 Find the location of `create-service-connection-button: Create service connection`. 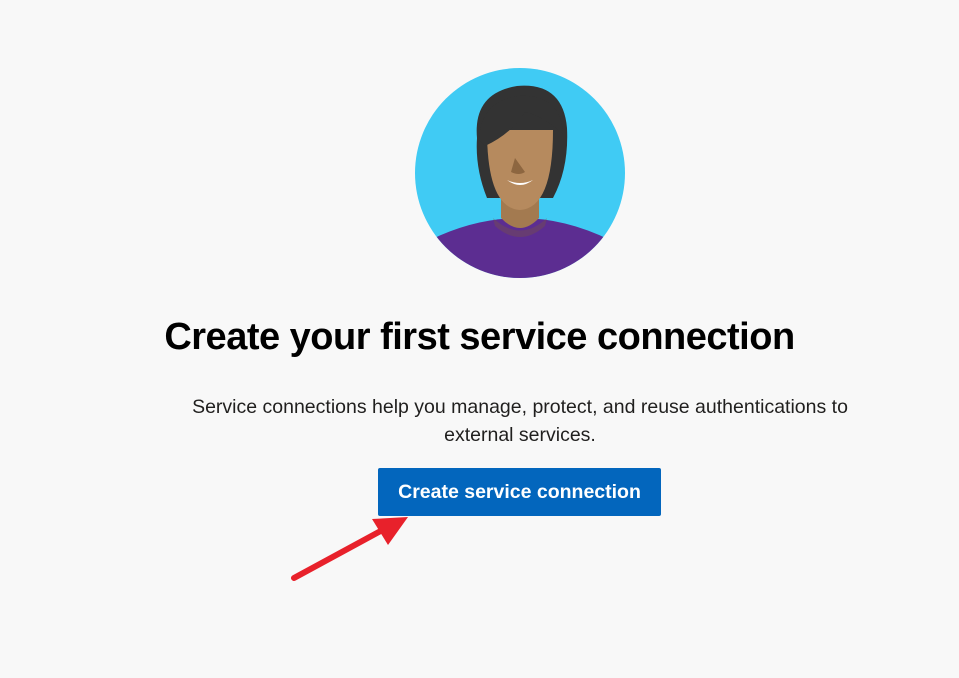

create-service-connection-button: Create service connection is located at coordinates (519, 492).